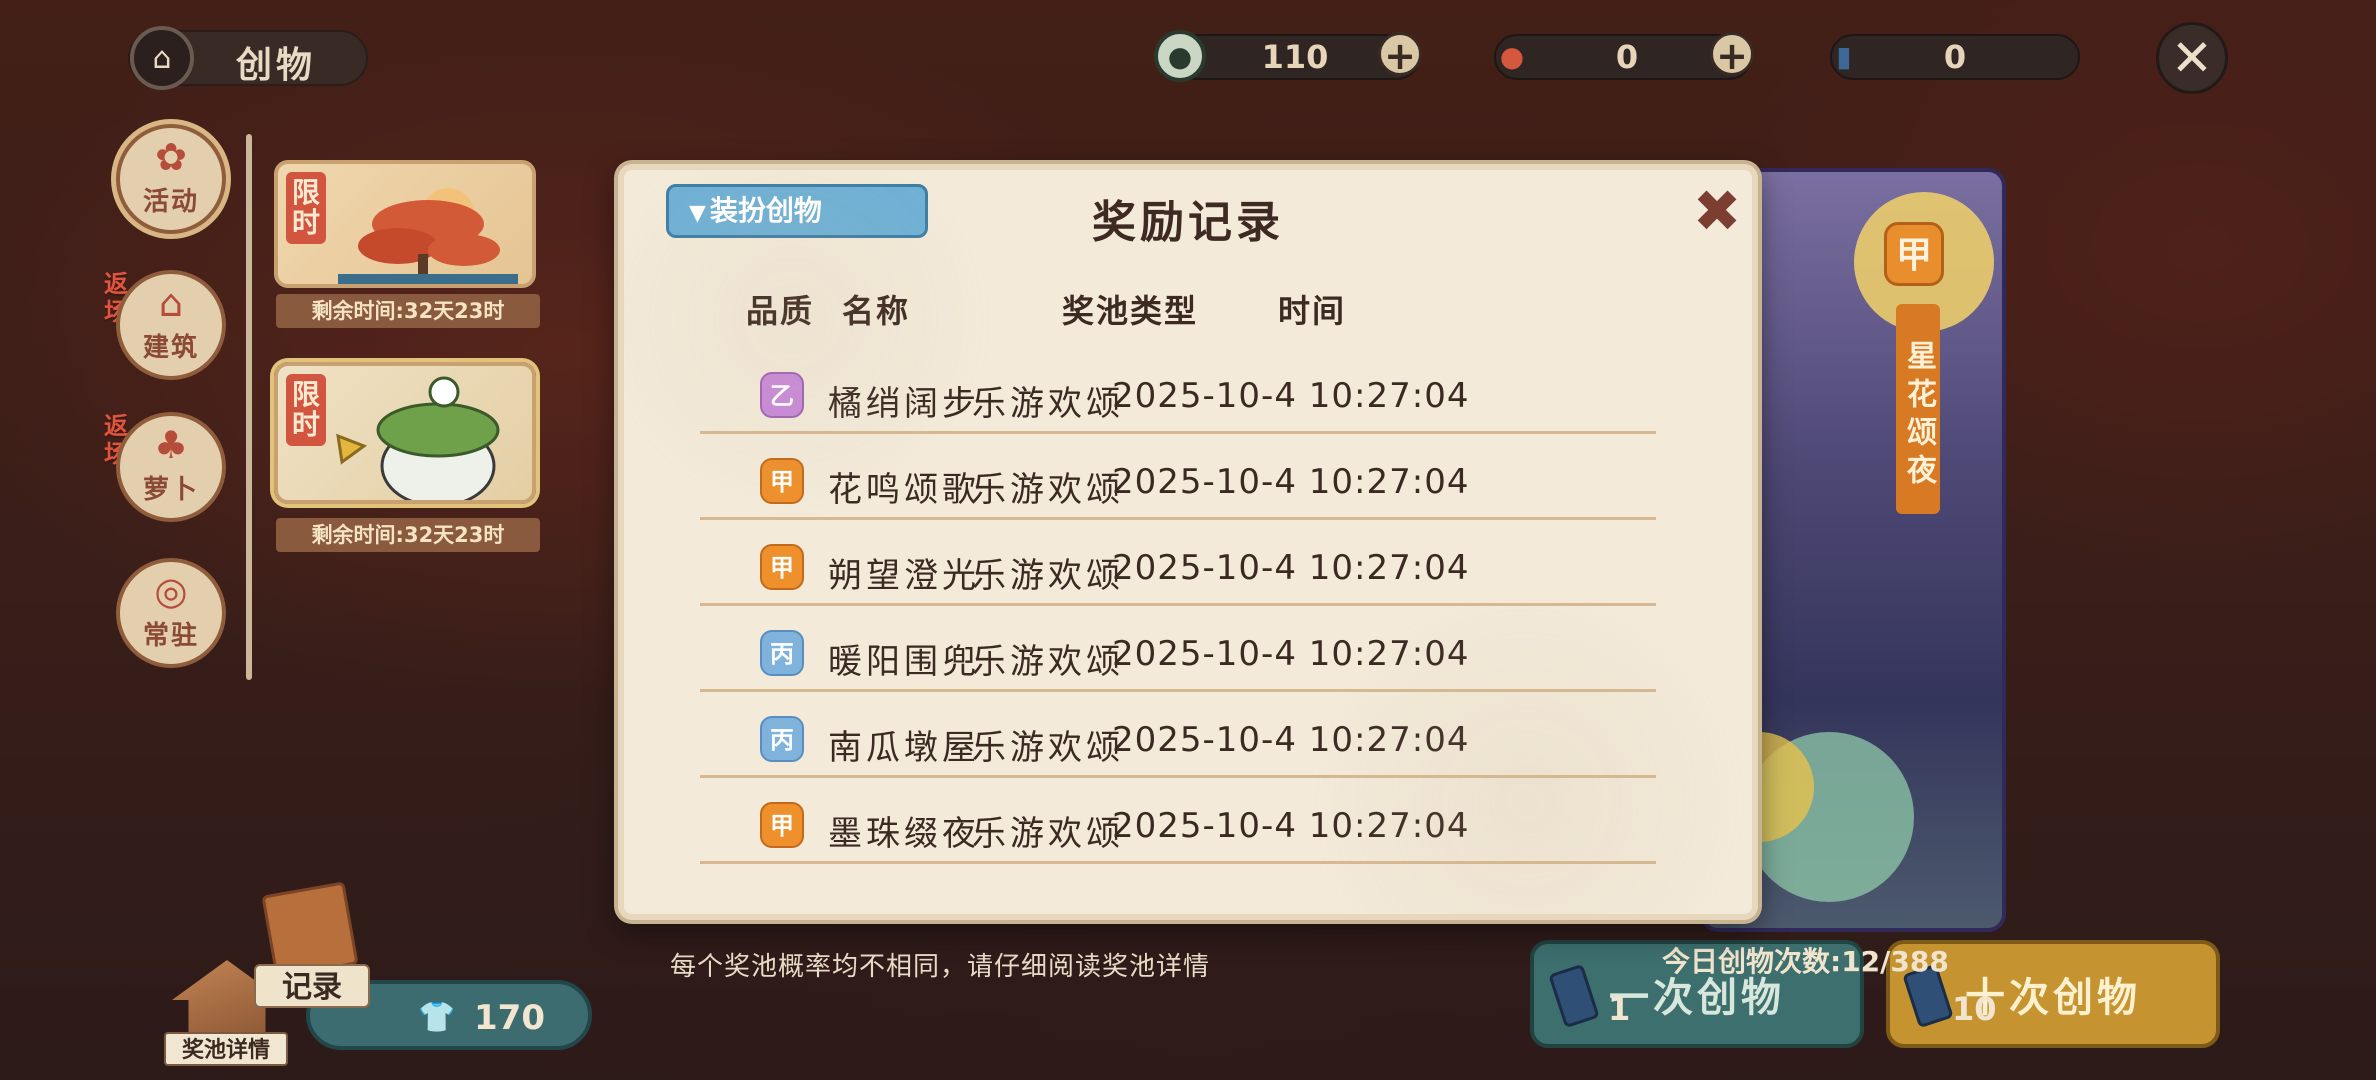  Describe the element at coordinates (876, 311) in the screenshot. I see `column-name: 名称` at that location.